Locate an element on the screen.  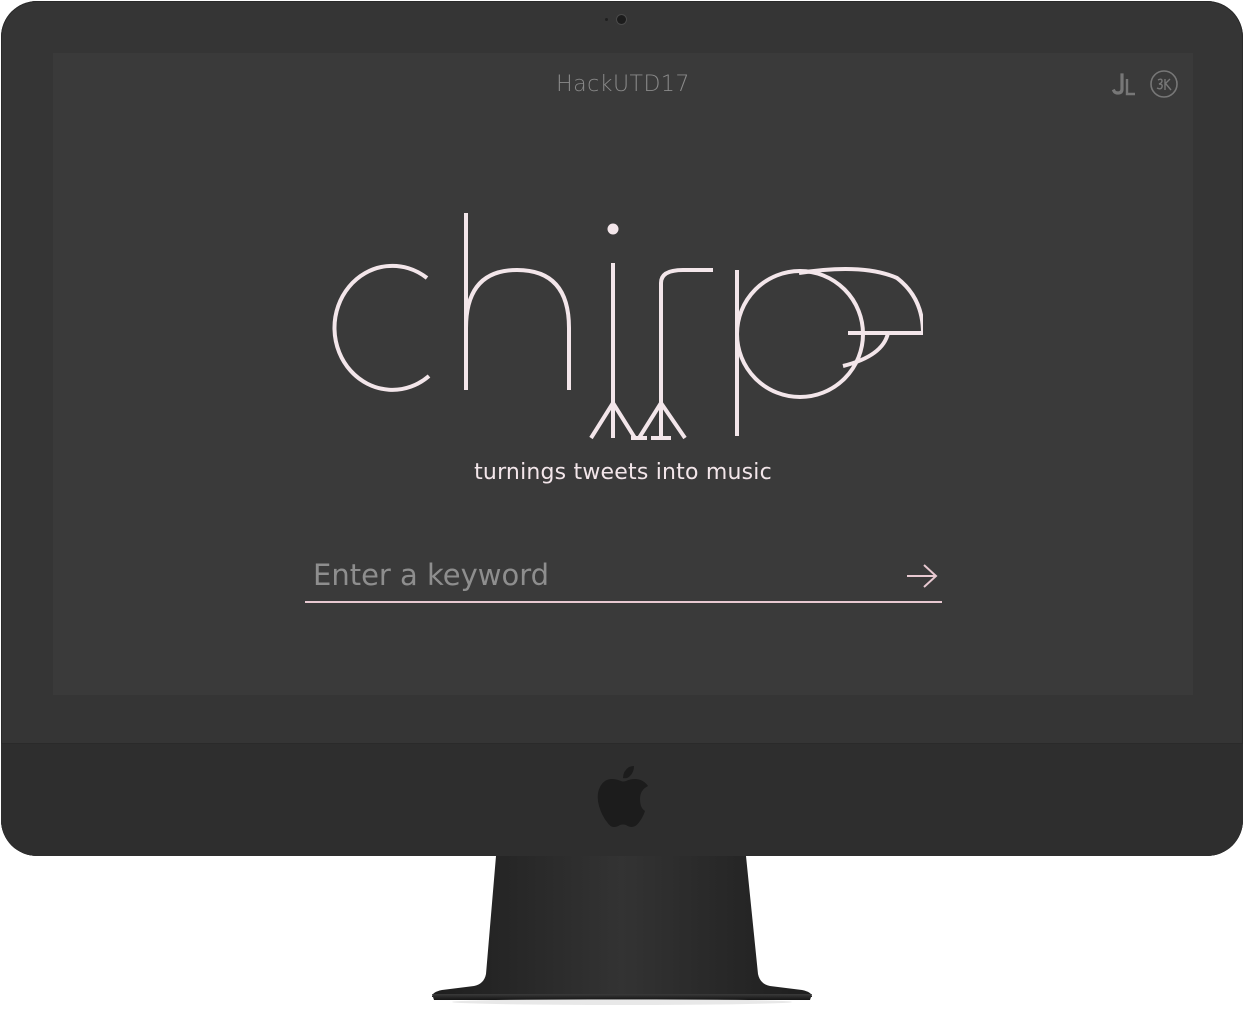
jl-monogram-icon is located at coordinates (1124, 84).